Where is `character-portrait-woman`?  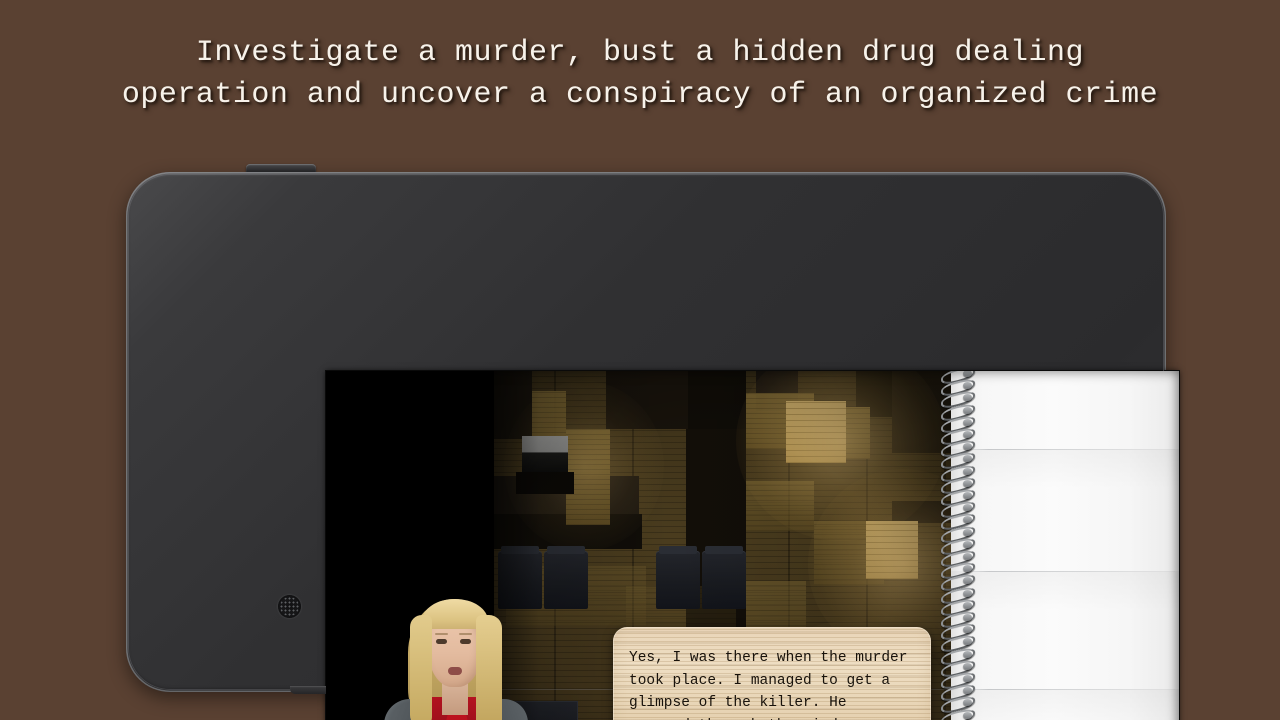 character-portrait-woman is located at coordinates (455, 656).